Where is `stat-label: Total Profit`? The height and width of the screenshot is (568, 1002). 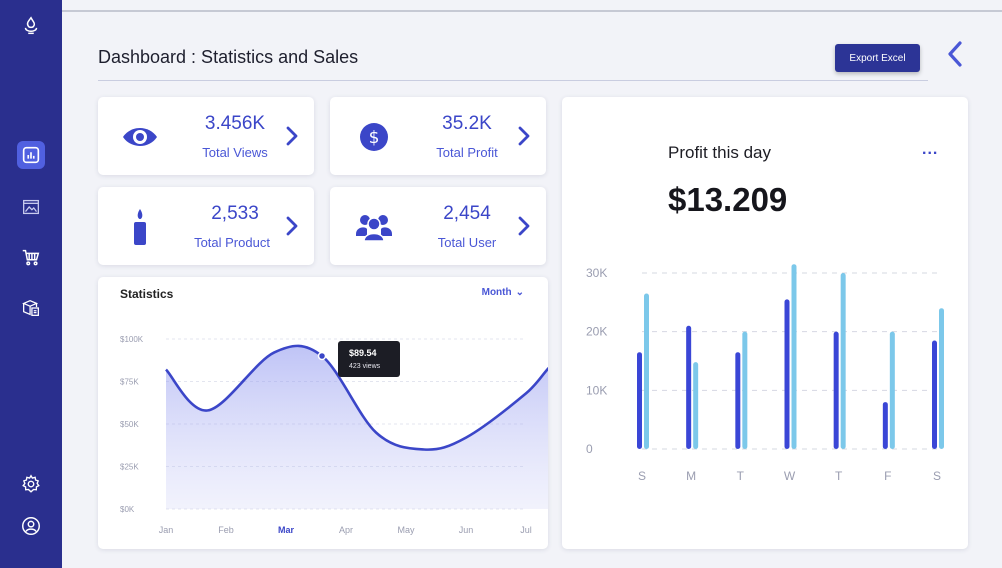 stat-label: Total Profit is located at coordinates (467, 152).